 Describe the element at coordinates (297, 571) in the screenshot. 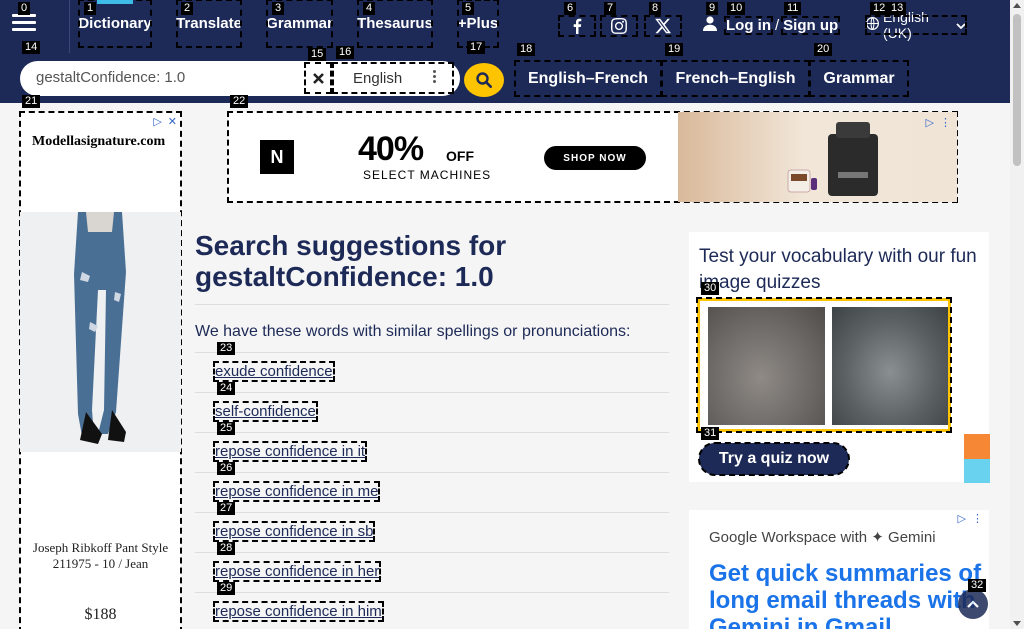

I see `suggestion-link: repose confidence in her` at that location.